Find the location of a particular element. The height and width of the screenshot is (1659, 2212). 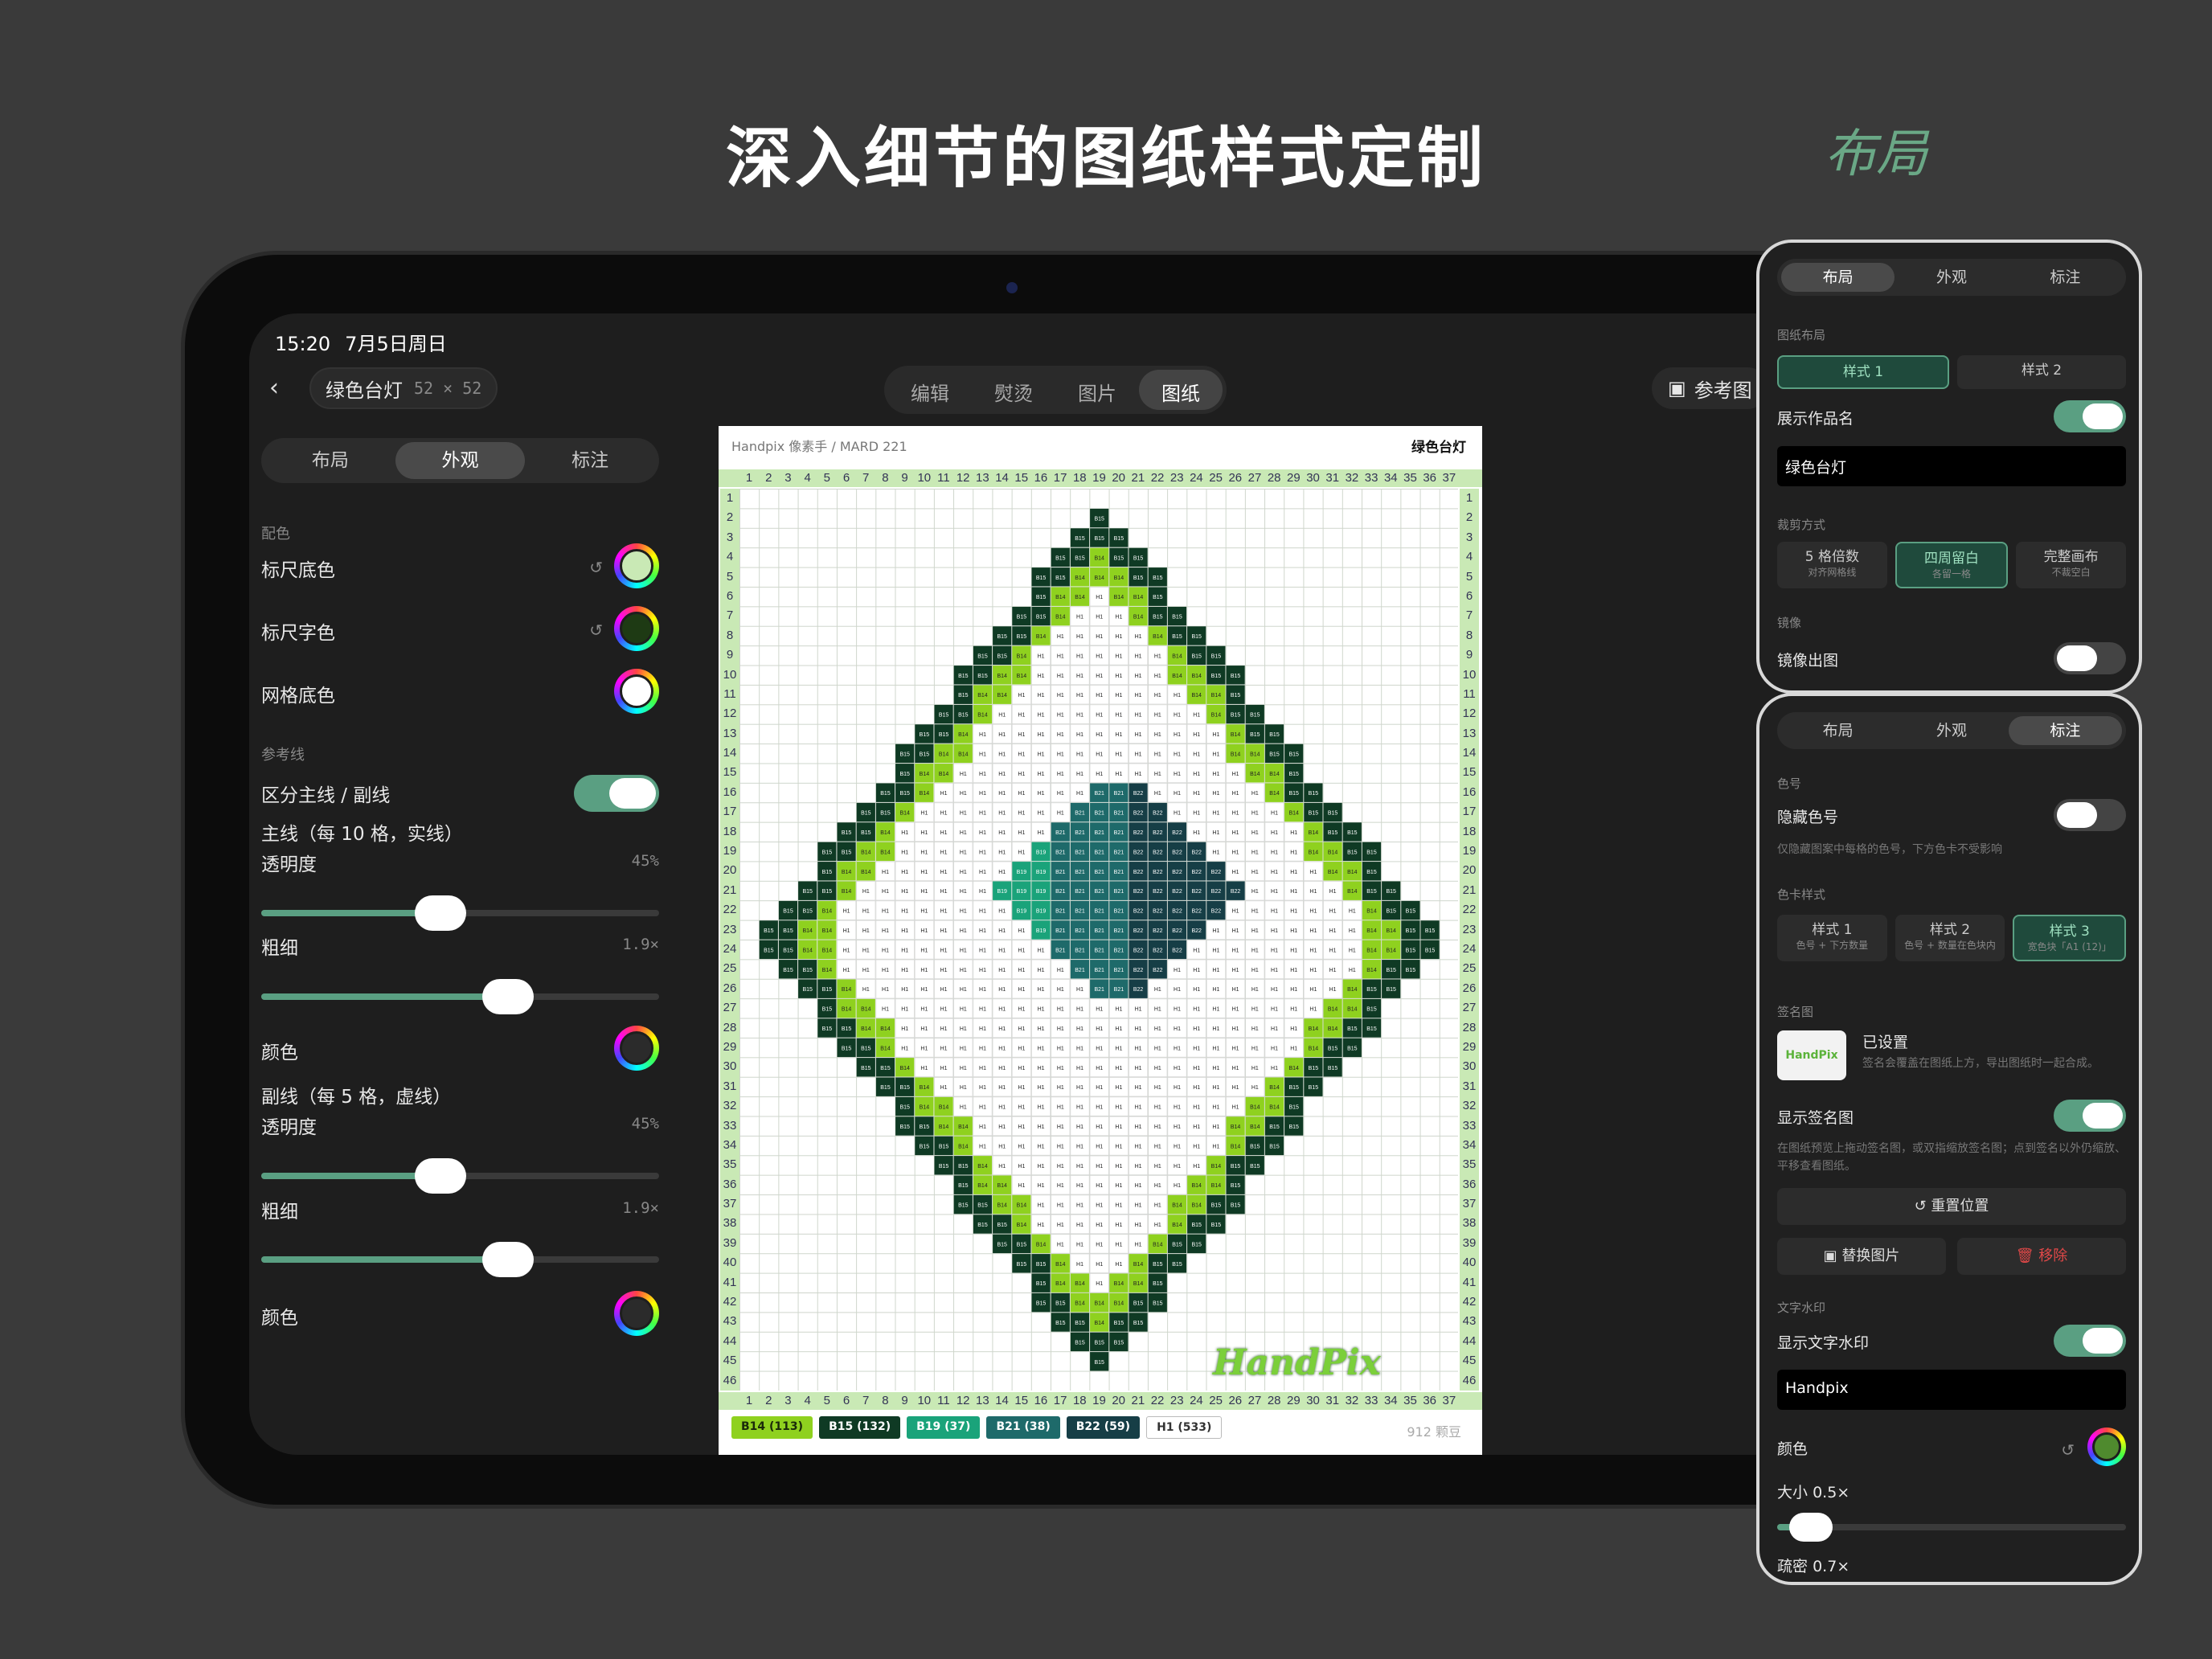

grid-bg-color-swatch is located at coordinates (636, 691).